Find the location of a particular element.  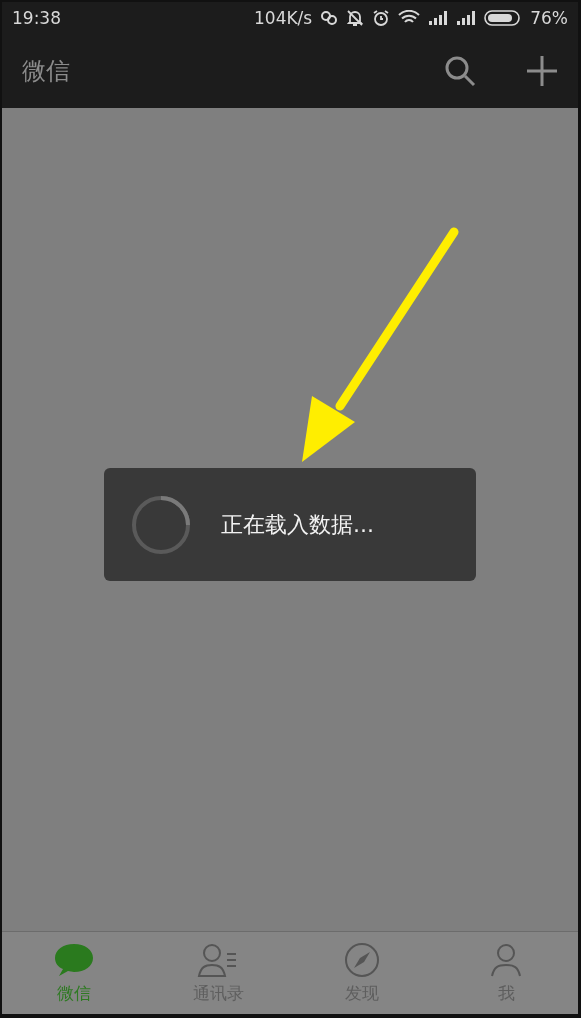

link-icon is located at coordinates (329, 17).